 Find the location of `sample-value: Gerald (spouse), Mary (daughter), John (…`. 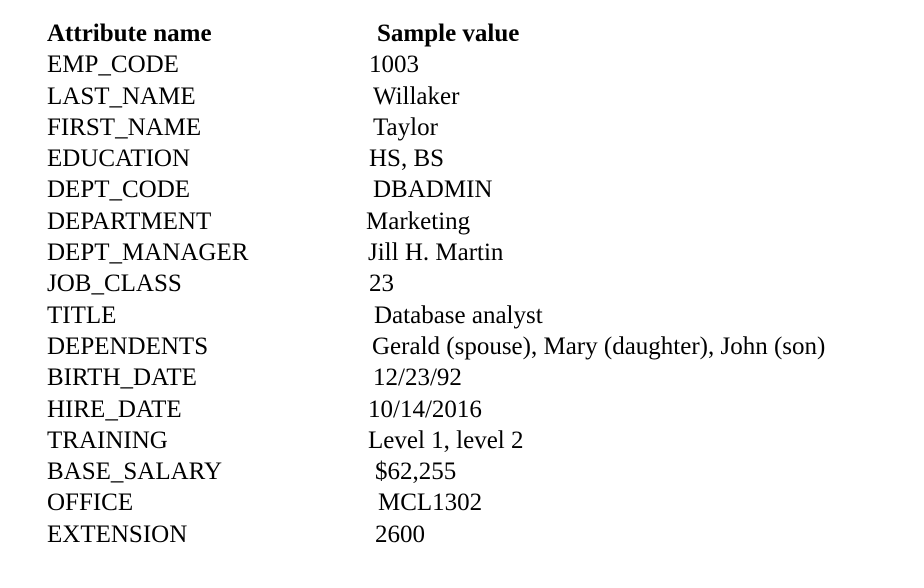

sample-value: Gerald (spouse), Mary (daughter), John (… is located at coordinates (599, 346).